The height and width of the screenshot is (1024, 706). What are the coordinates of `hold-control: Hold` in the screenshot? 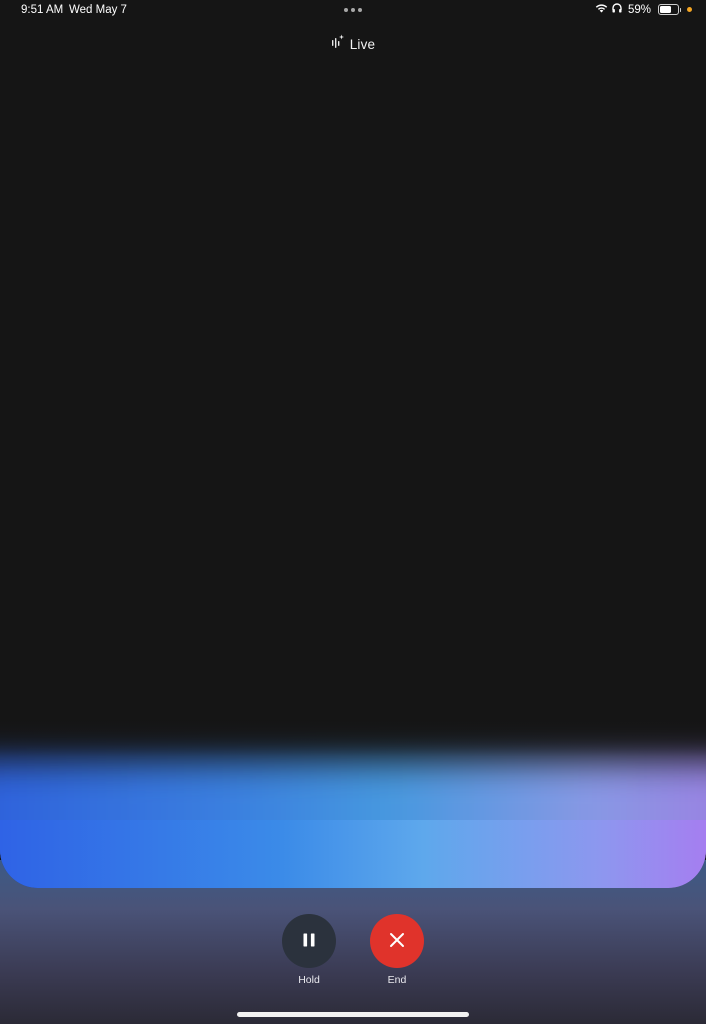 It's located at (309, 950).